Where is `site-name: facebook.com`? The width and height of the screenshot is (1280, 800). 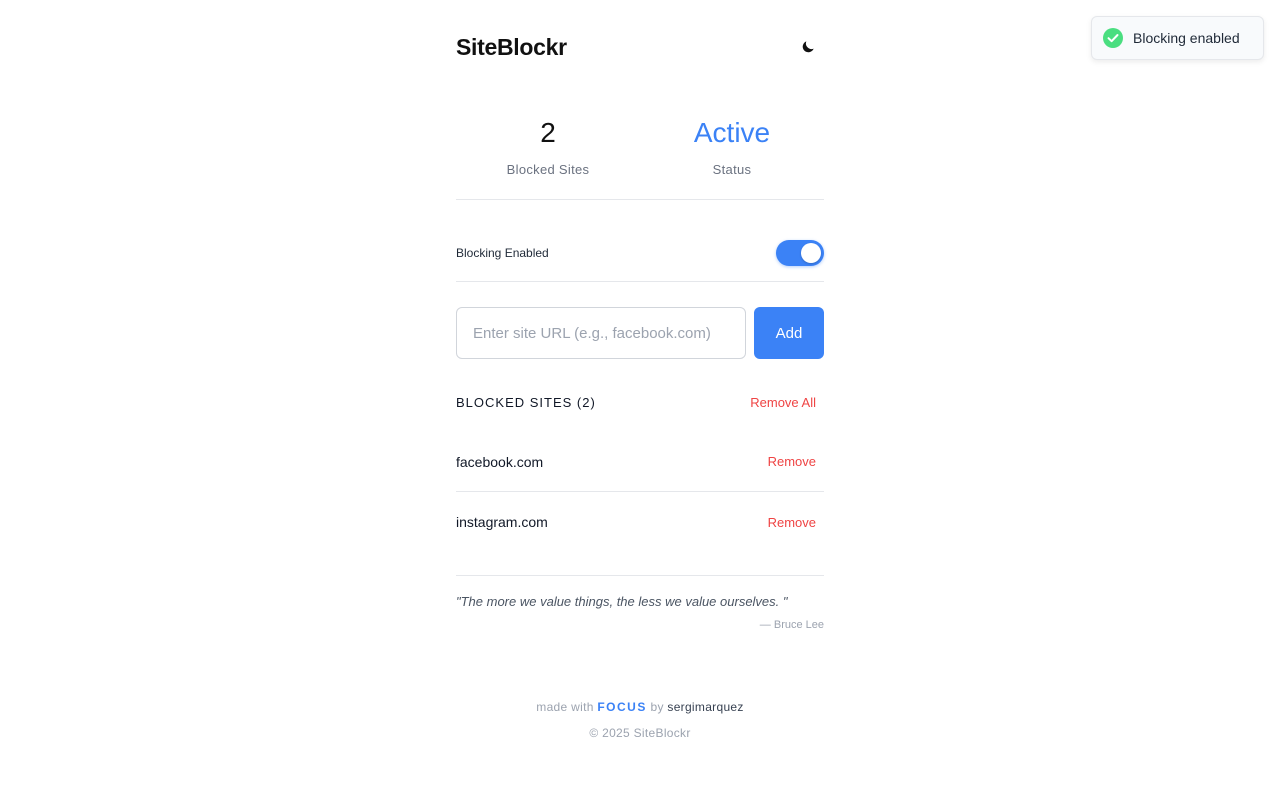
site-name: facebook.com is located at coordinates (500, 461).